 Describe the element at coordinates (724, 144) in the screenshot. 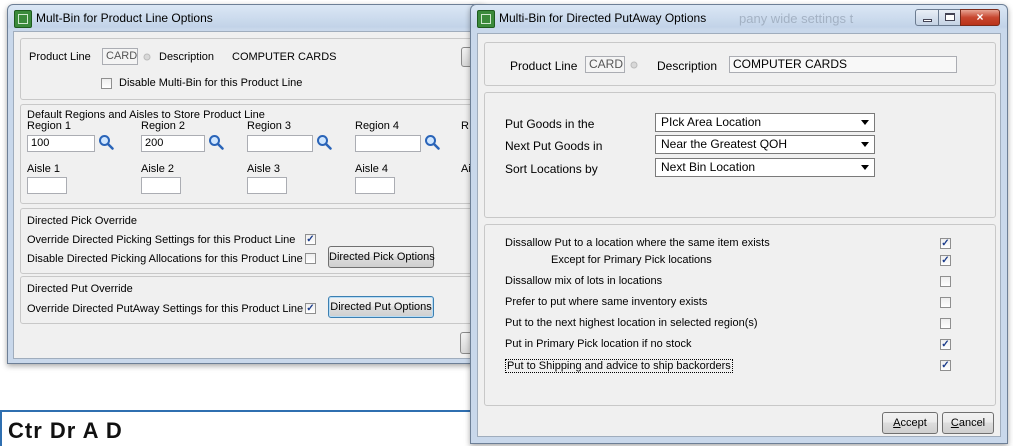

I see `next-put-value: Near the Greatest QOH` at that location.